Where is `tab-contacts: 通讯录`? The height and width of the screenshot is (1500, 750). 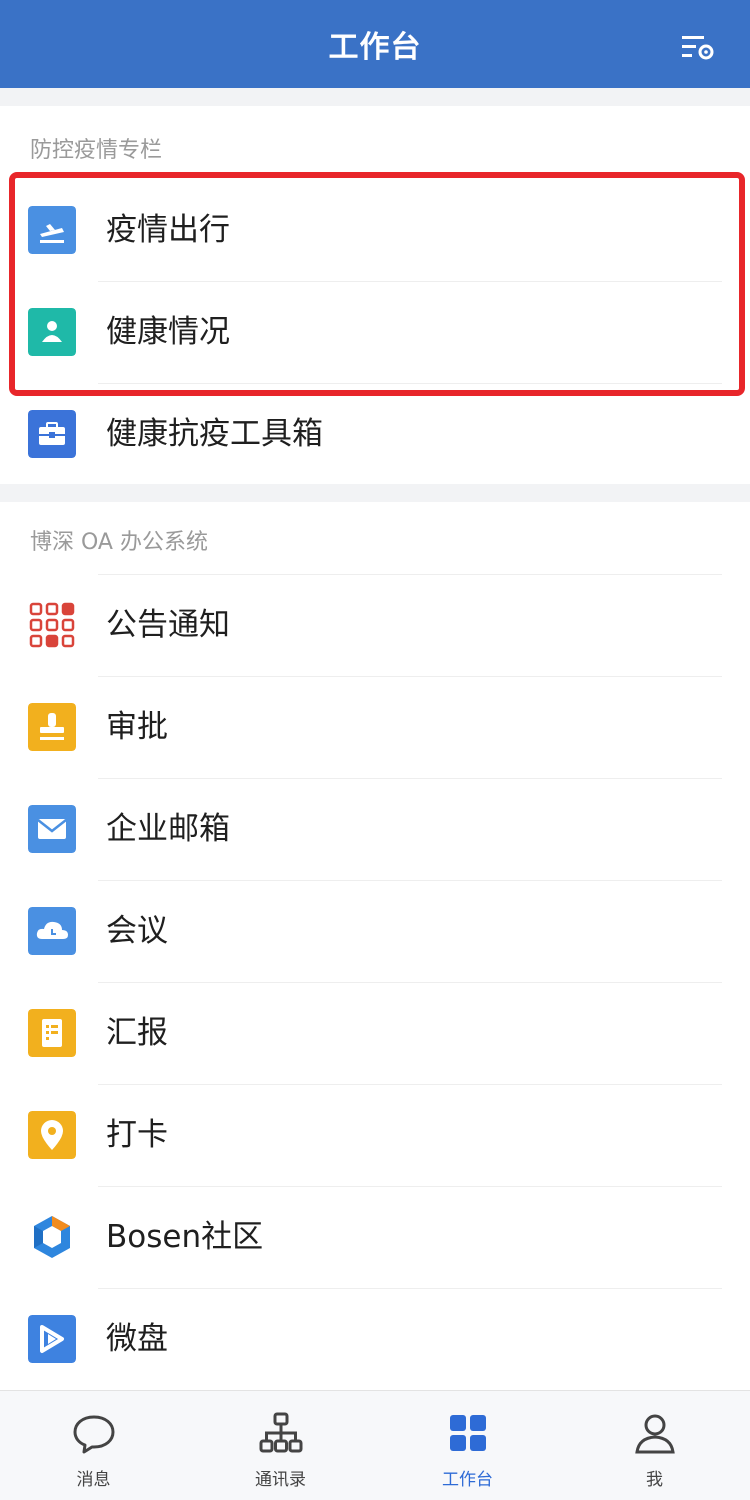 tab-contacts: 通讯录 is located at coordinates (280, 1445).